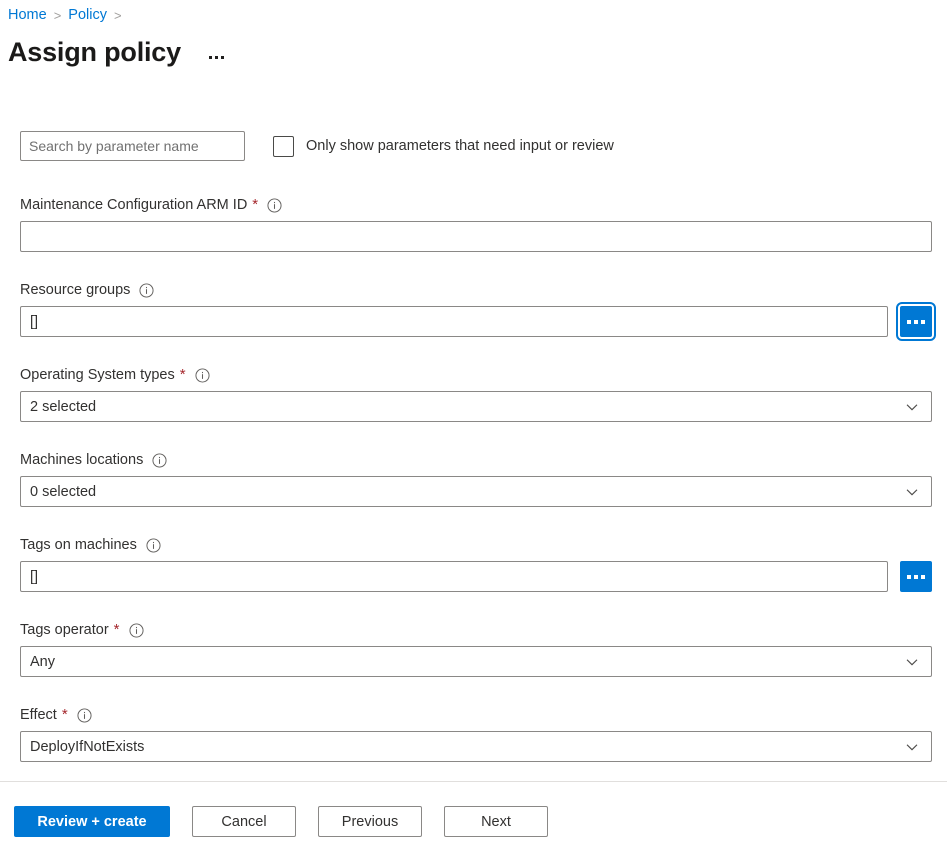 The image size is (947, 855). Describe the element at coordinates (87, 15) in the screenshot. I see `breadcrumb-item-policy: Policy` at that location.